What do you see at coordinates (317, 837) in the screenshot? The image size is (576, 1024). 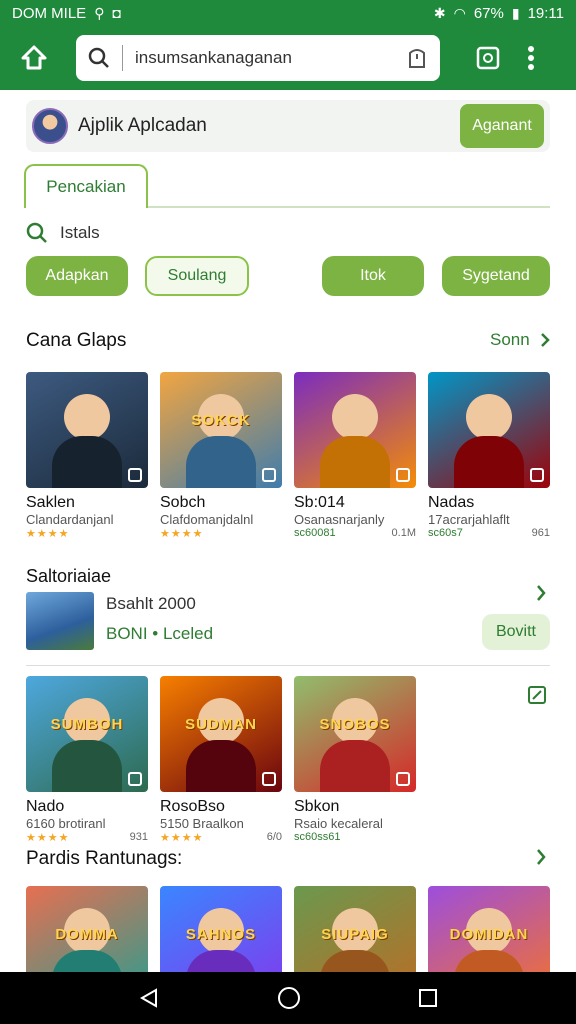 I see `app-rating: sc60ss61` at bounding box center [317, 837].